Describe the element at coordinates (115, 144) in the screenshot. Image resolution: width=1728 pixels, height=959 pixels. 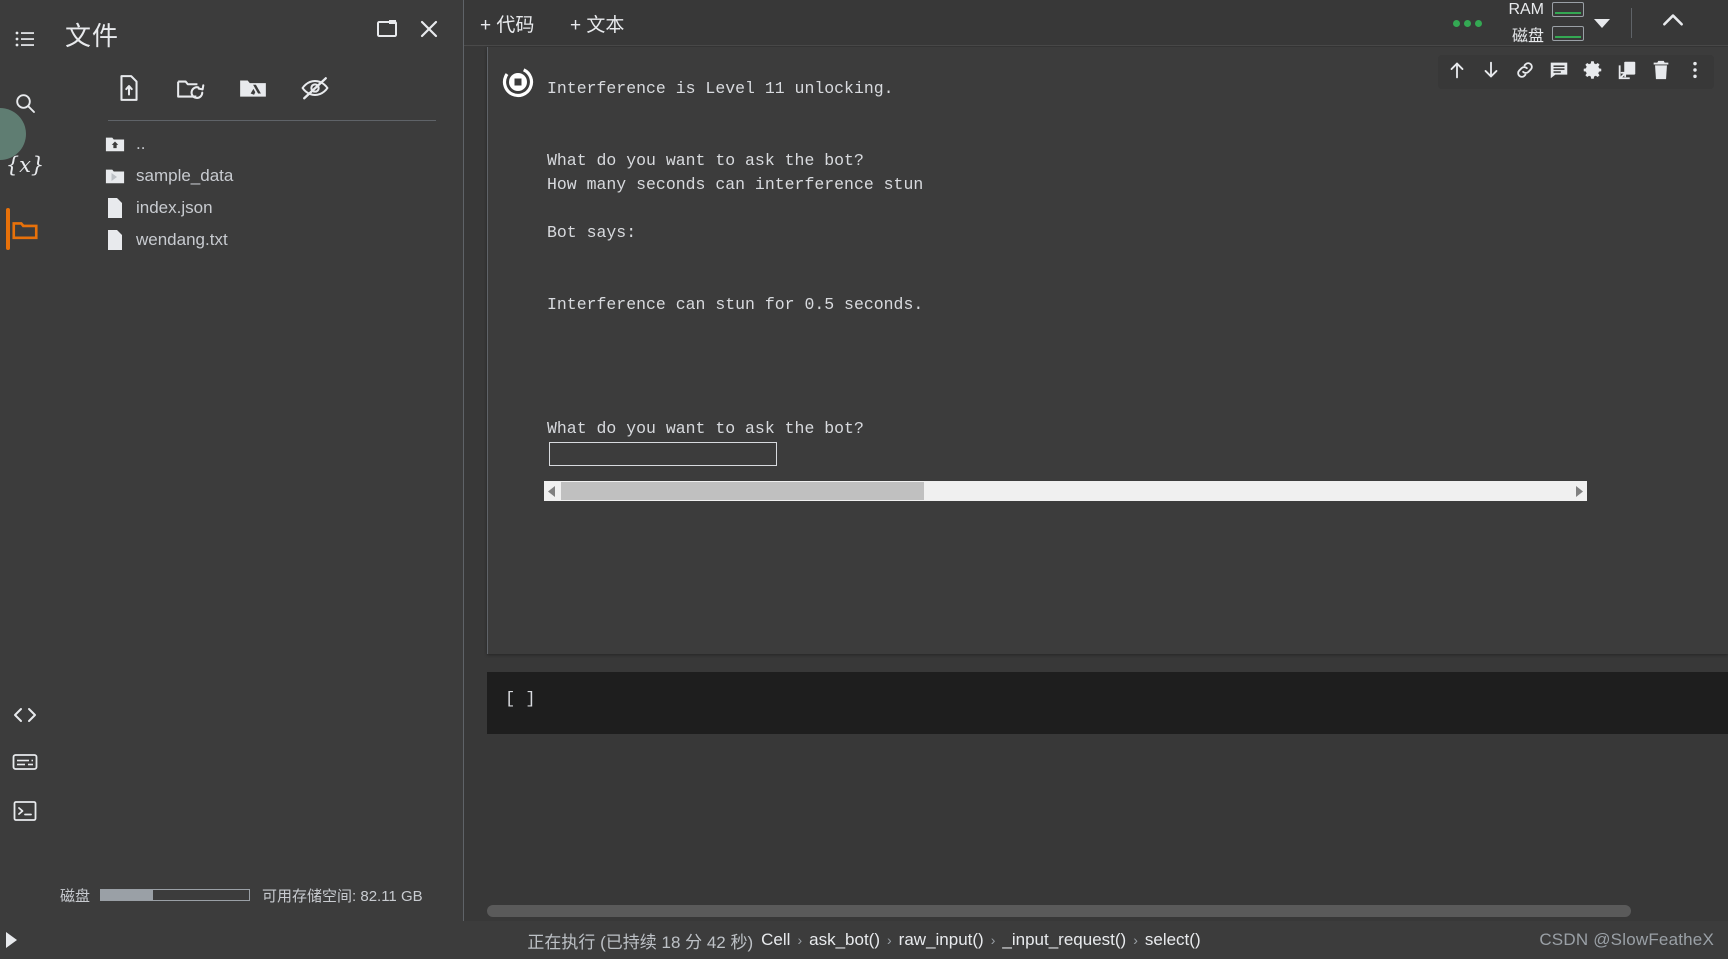
I see `parent-folder-icon` at that location.